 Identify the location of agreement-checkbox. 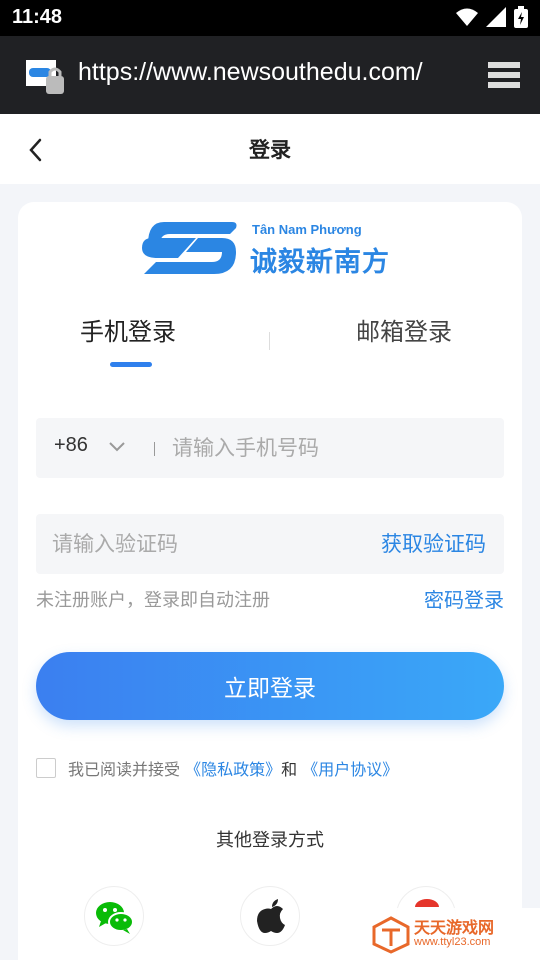
(46, 768).